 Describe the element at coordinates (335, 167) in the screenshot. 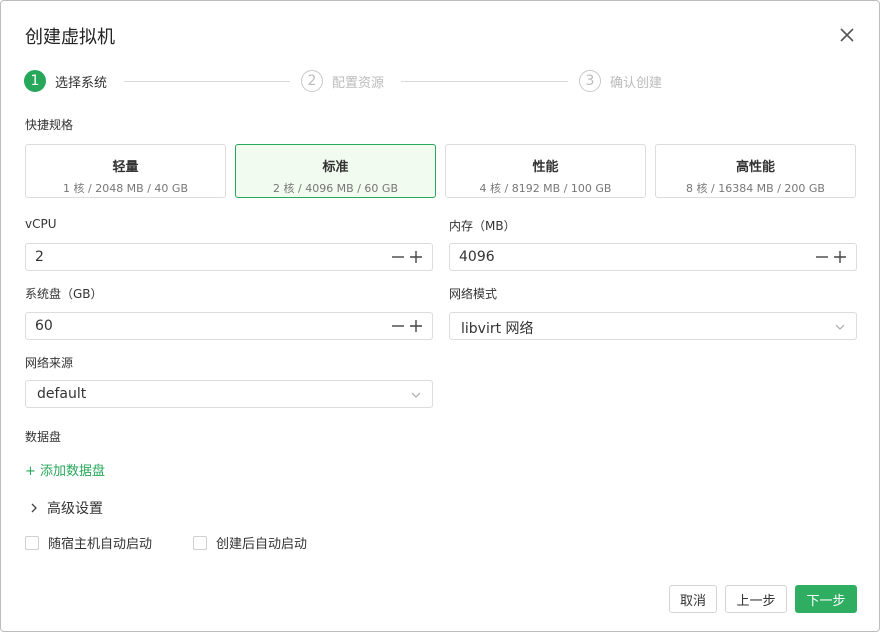

I see `preset-name: 标准` at that location.